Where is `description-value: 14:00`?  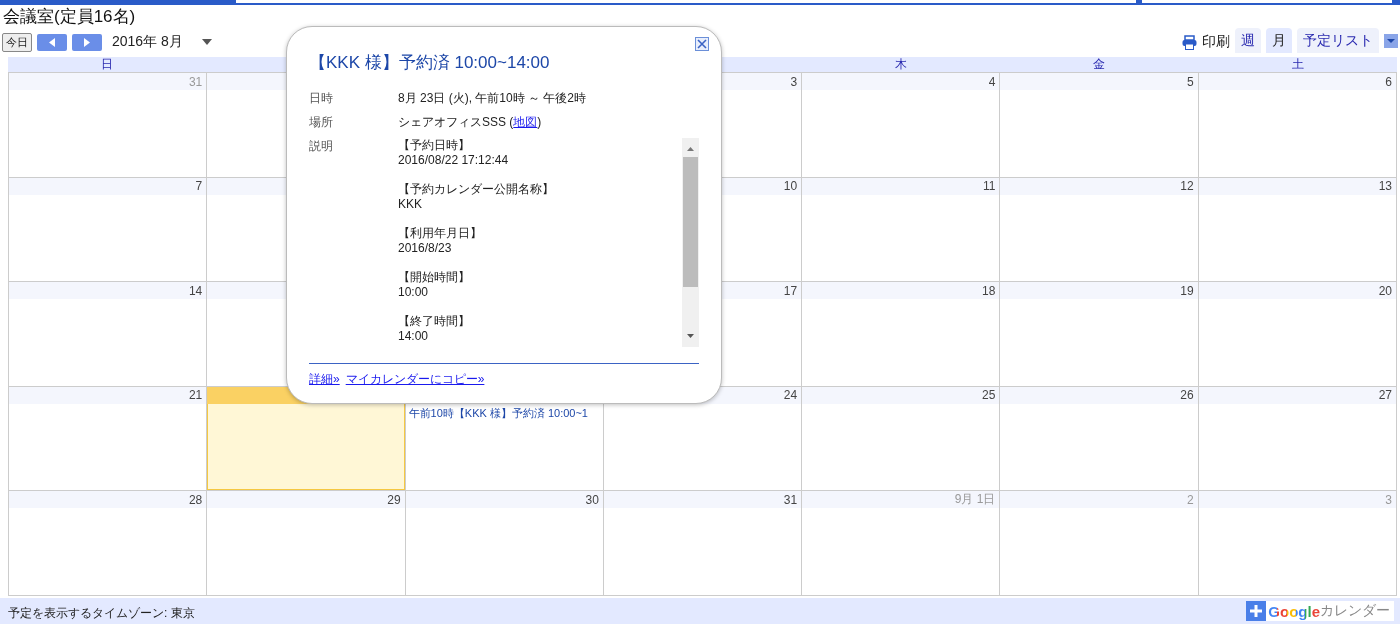 description-value: 14:00 is located at coordinates (414, 336).